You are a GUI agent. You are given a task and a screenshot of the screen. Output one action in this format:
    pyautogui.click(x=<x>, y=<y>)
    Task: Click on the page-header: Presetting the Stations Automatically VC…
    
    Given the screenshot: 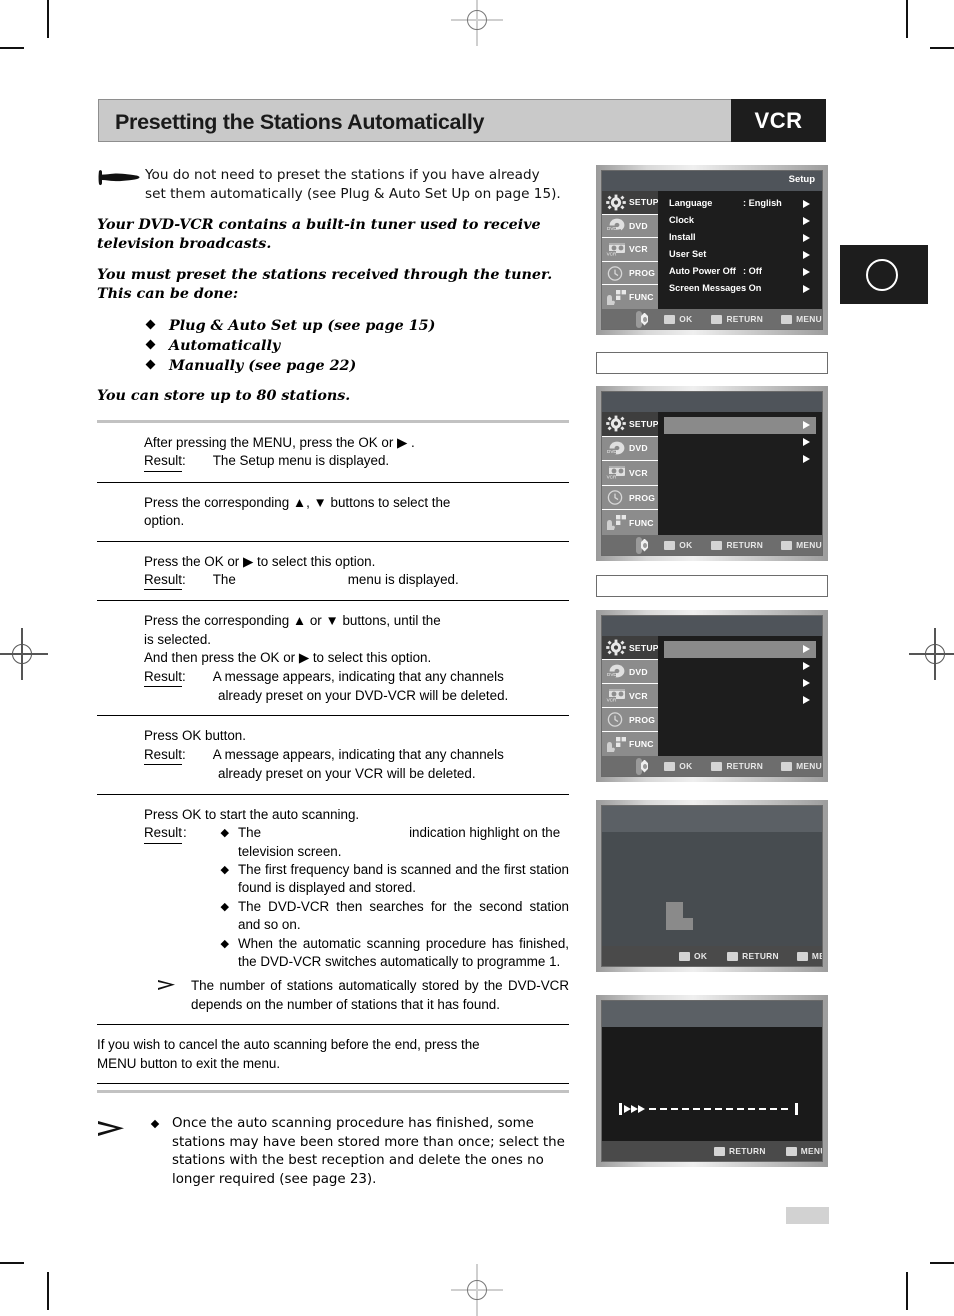 What is the action you would take?
    pyautogui.click(x=462, y=120)
    